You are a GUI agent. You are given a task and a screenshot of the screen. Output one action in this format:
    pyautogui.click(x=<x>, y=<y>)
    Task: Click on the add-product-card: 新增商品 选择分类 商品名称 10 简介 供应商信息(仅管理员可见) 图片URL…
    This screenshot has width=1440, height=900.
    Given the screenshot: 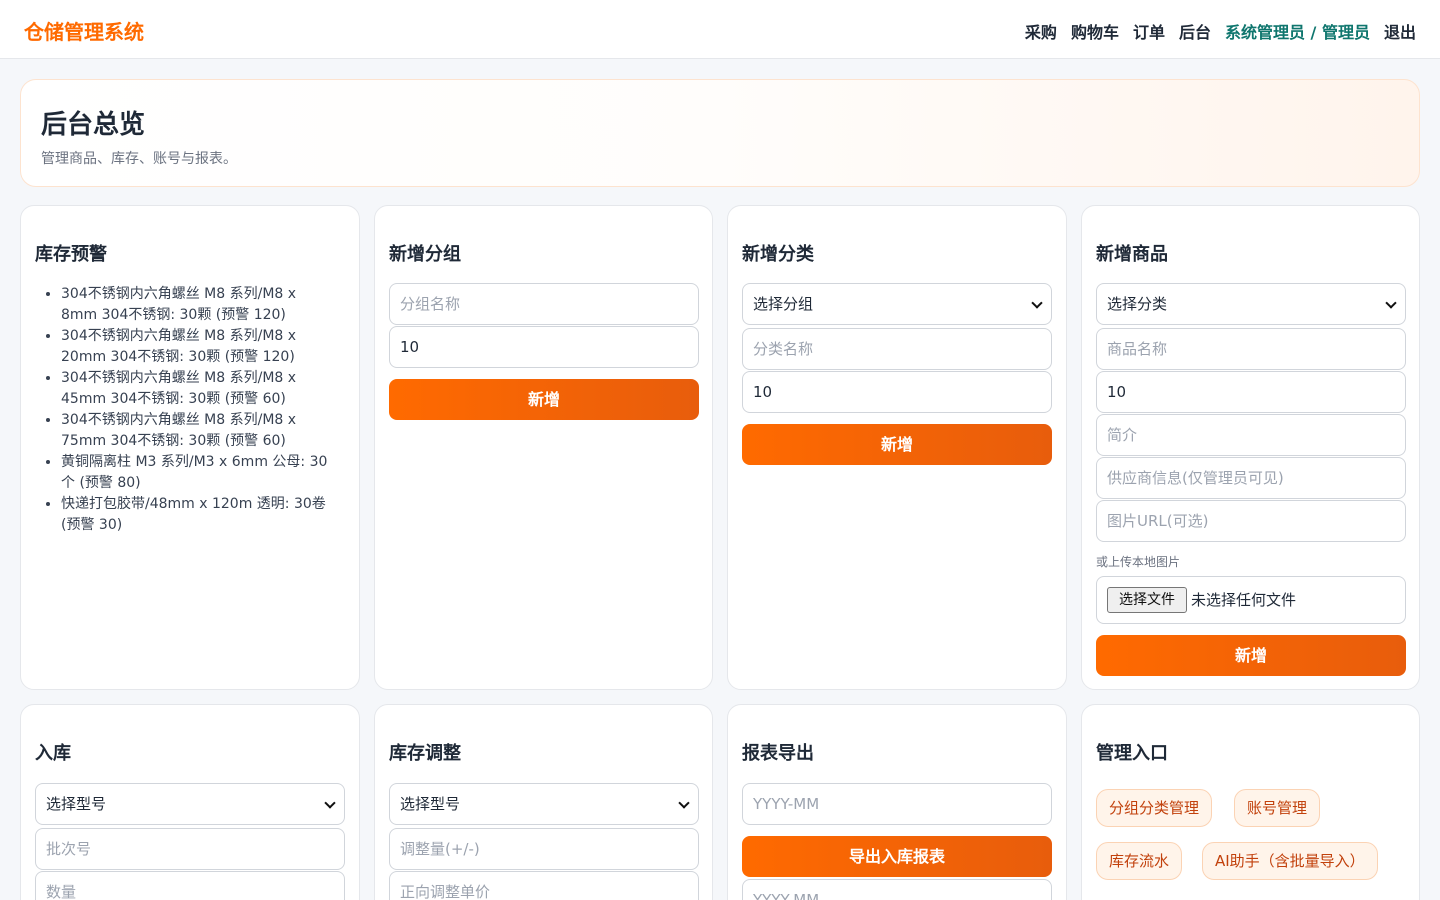 What is the action you would take?
    pyautogui.click(x=1250, y=447)
    